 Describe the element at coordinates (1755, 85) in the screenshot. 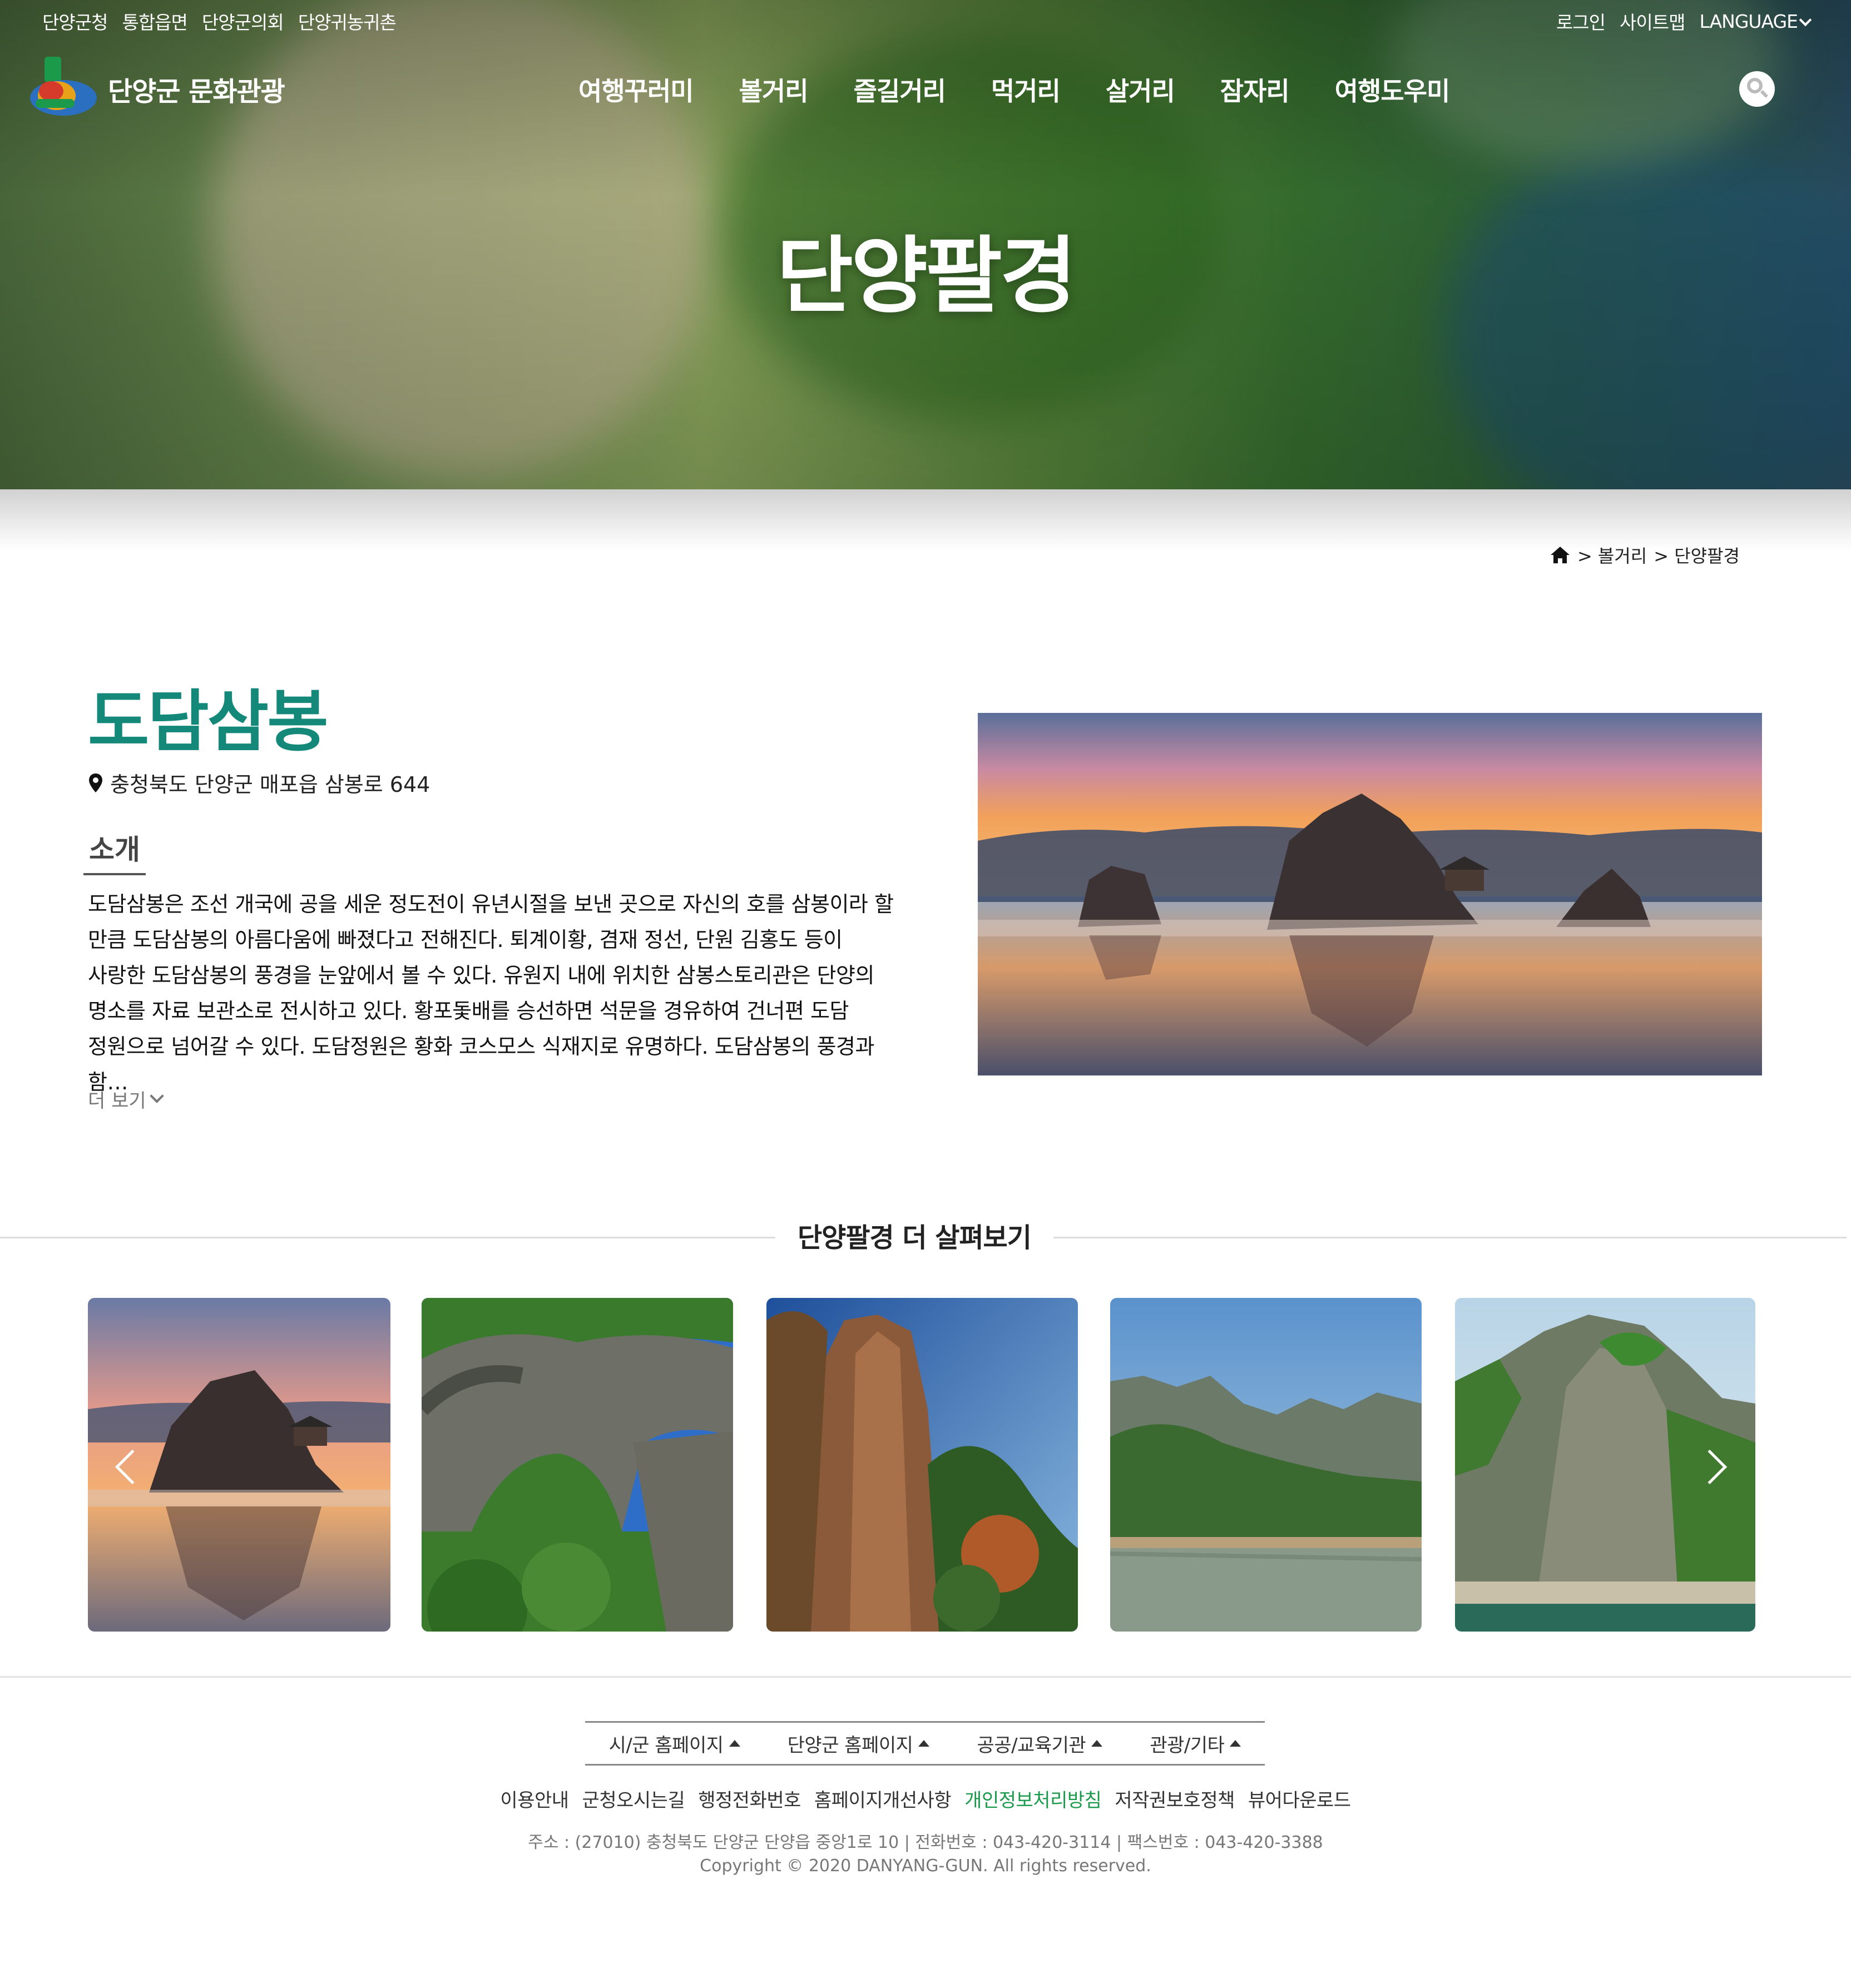

I see `search-icon` at that location.